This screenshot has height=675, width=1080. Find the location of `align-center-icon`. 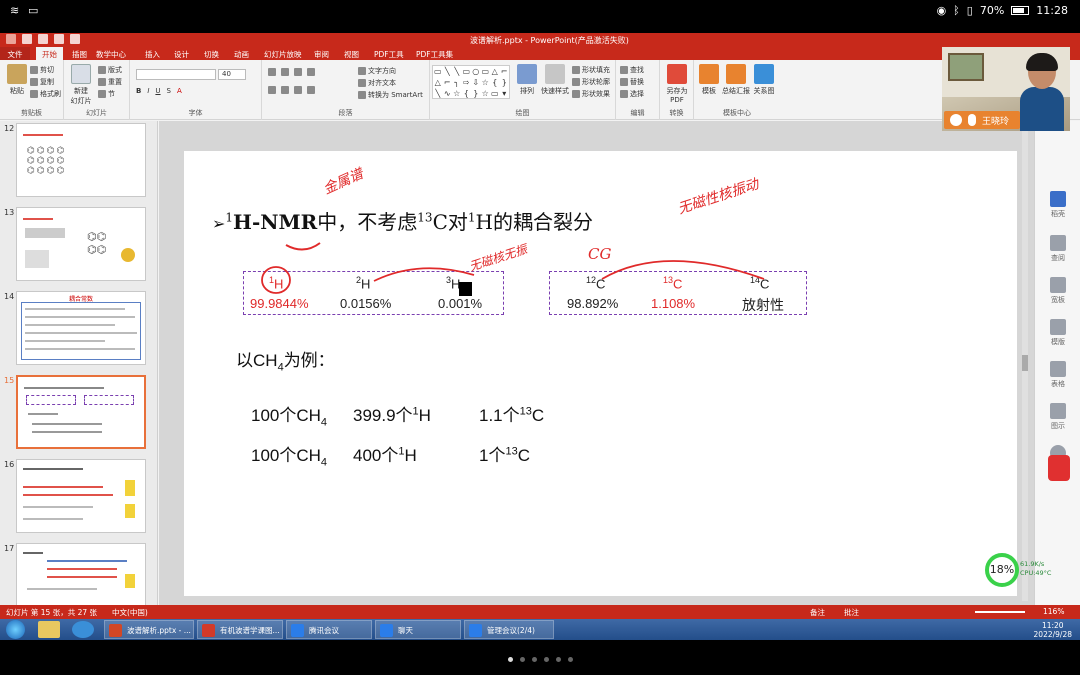

align-center-icon is located at coordinates (285, 90).